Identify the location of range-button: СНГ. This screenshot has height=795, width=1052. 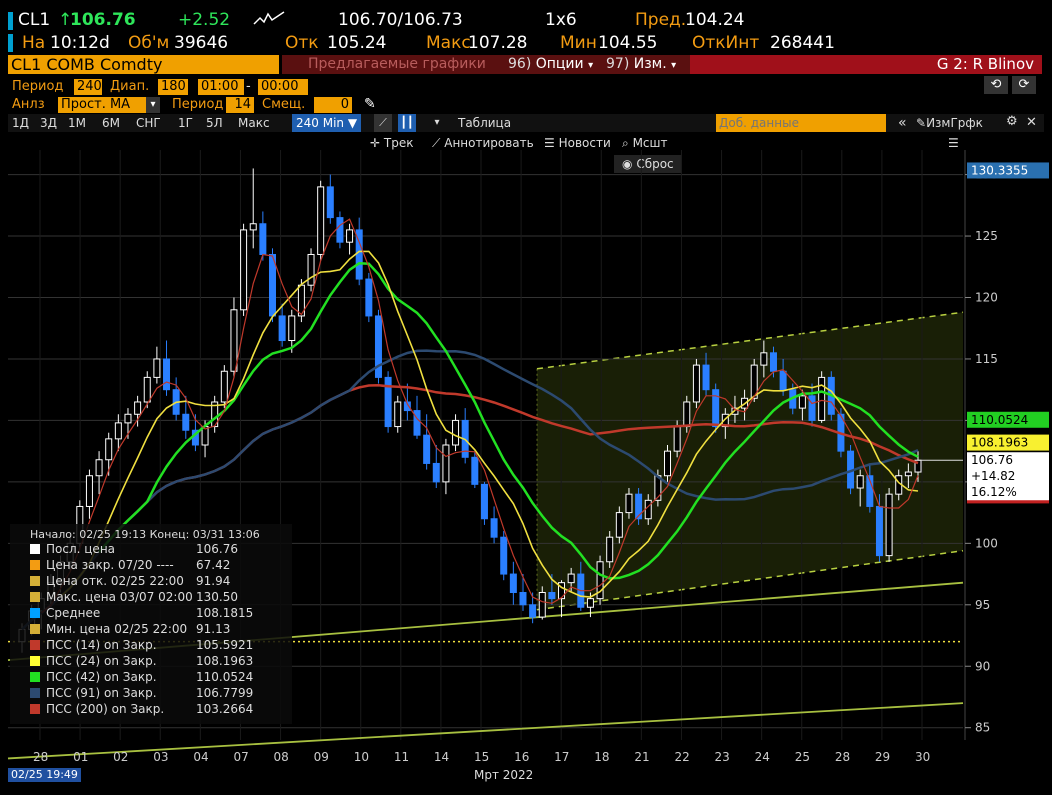
(148, 123).